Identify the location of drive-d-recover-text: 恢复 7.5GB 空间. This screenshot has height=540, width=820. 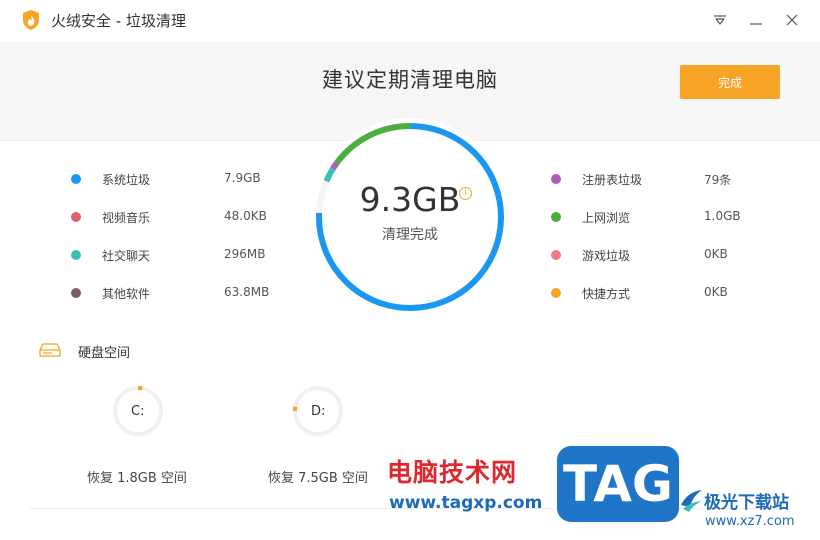
(318, 478).